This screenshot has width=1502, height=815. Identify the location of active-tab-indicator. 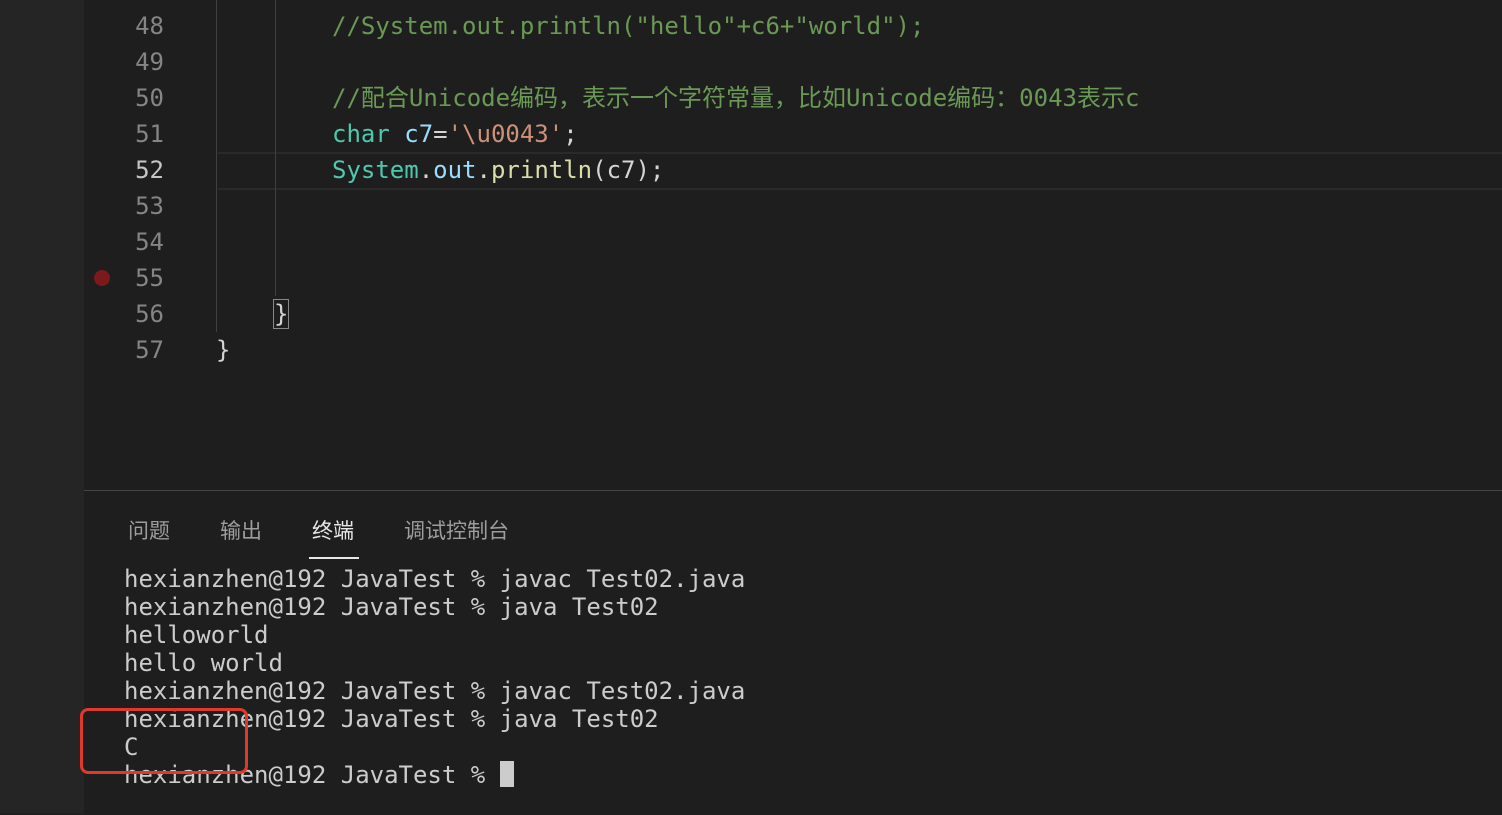
(334, 558).